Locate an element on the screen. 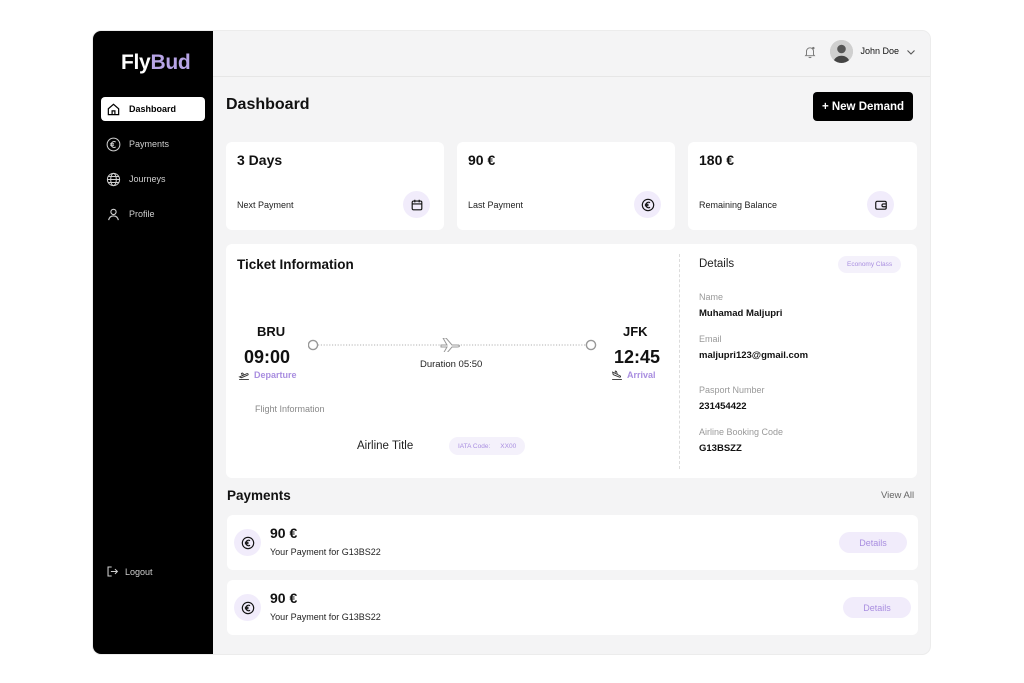 This screenshot has height=683, width=1024. stat-card-remaining-balance: 180 € Remaining Balance is located at coordinates (802, 186).